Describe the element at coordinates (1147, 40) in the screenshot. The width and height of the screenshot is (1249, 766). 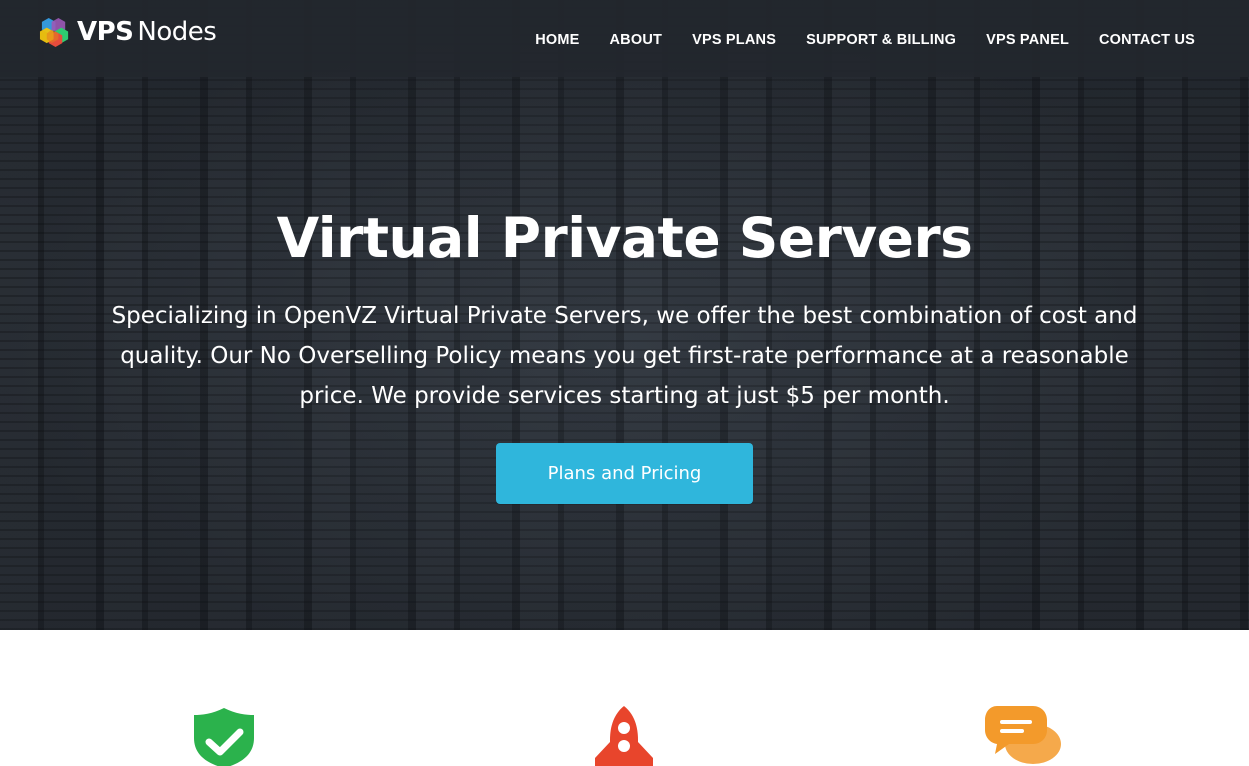
I see `nav-contact-us: CONTACT US` at that location.